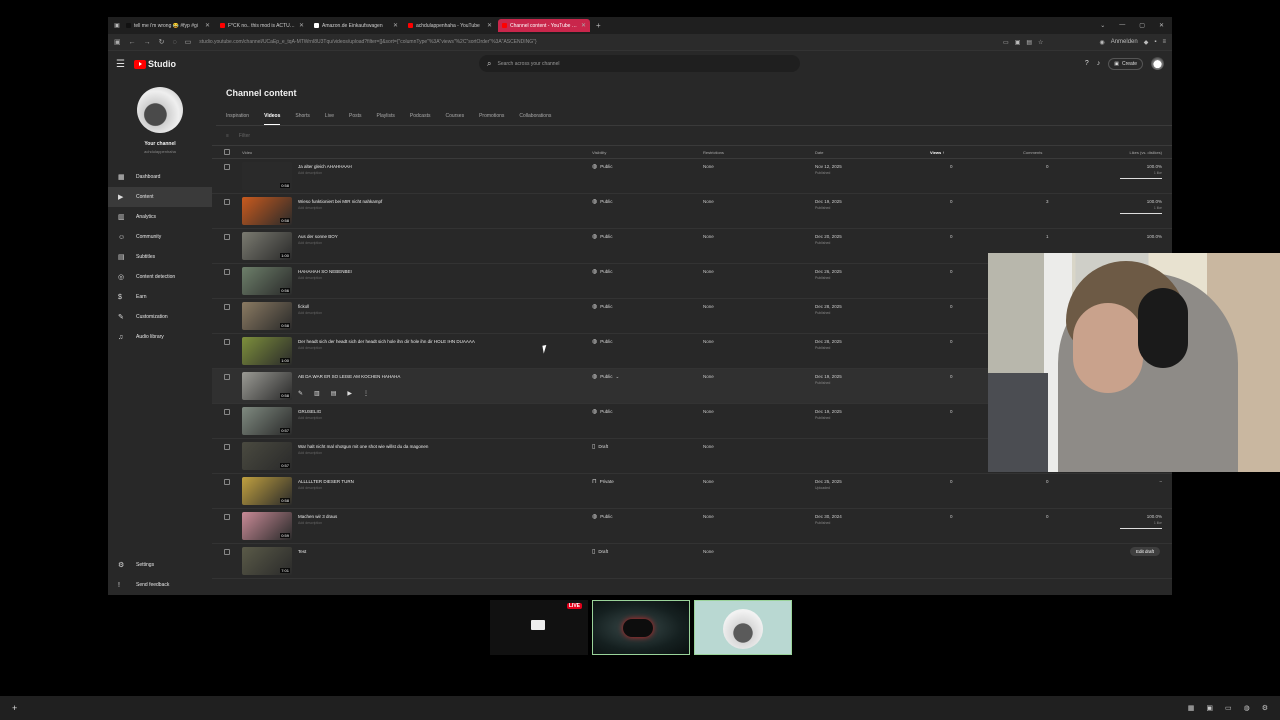  What do you see at coordinates (641, 627) in the screenshot?
I see `preview-mouse` at bounding box center [641, 627].